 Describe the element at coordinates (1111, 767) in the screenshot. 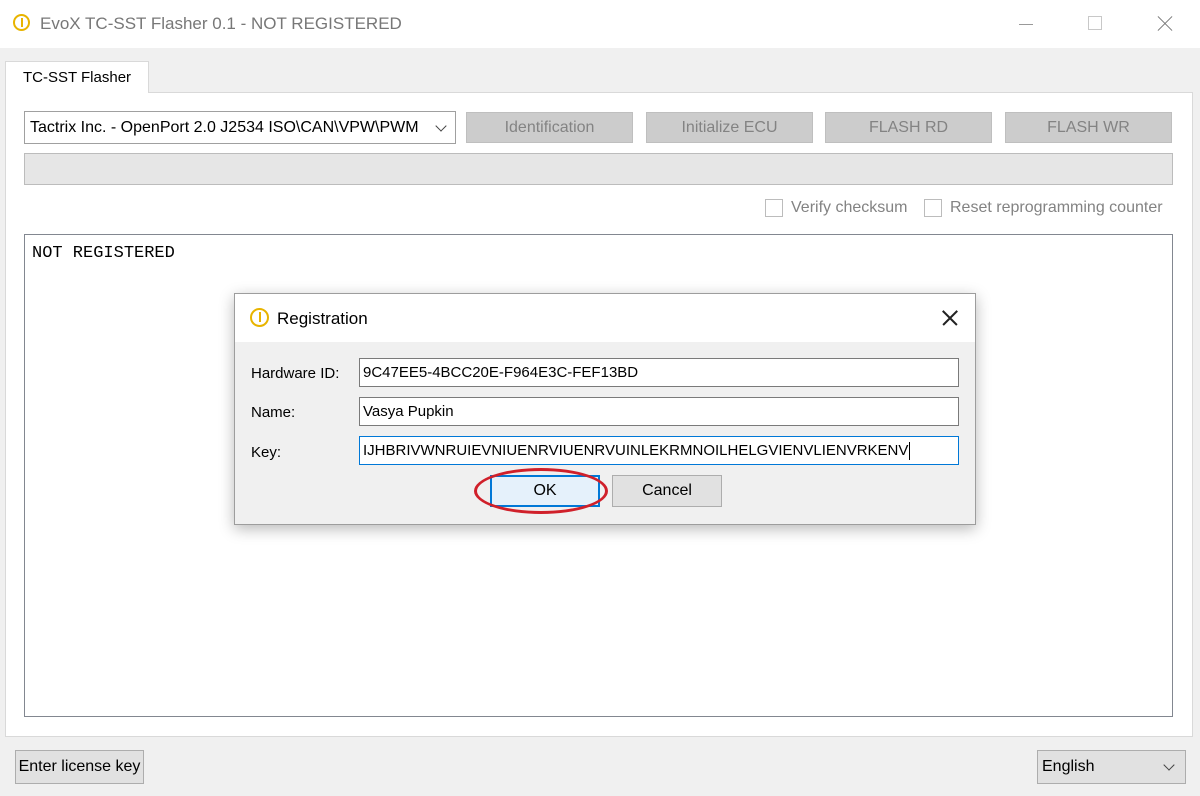

I see `language-select: English` at that location.